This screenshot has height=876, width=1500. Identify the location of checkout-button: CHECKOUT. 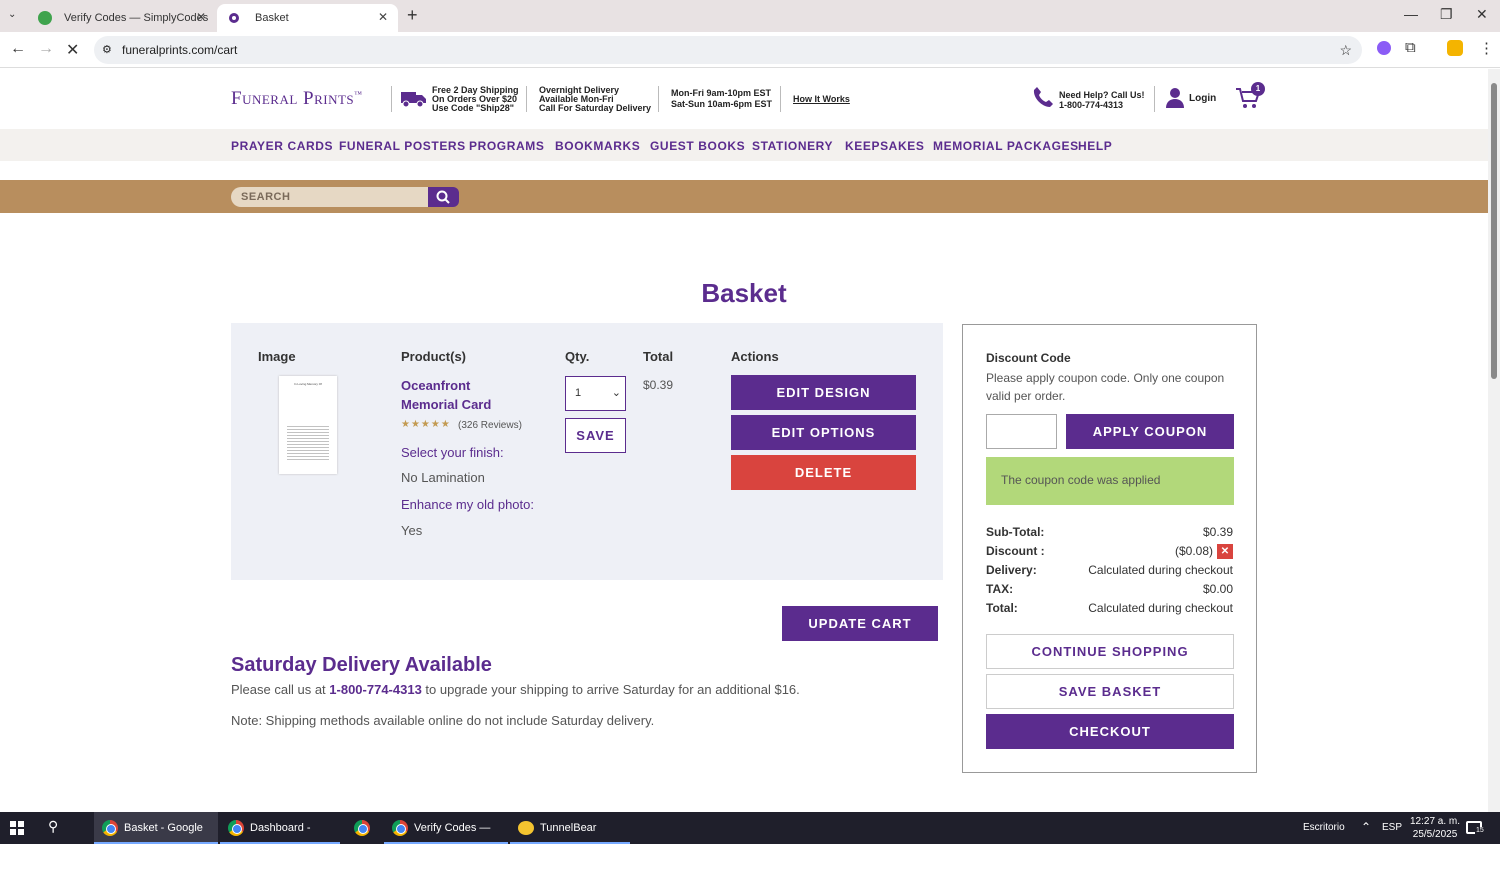
(1110, 731).